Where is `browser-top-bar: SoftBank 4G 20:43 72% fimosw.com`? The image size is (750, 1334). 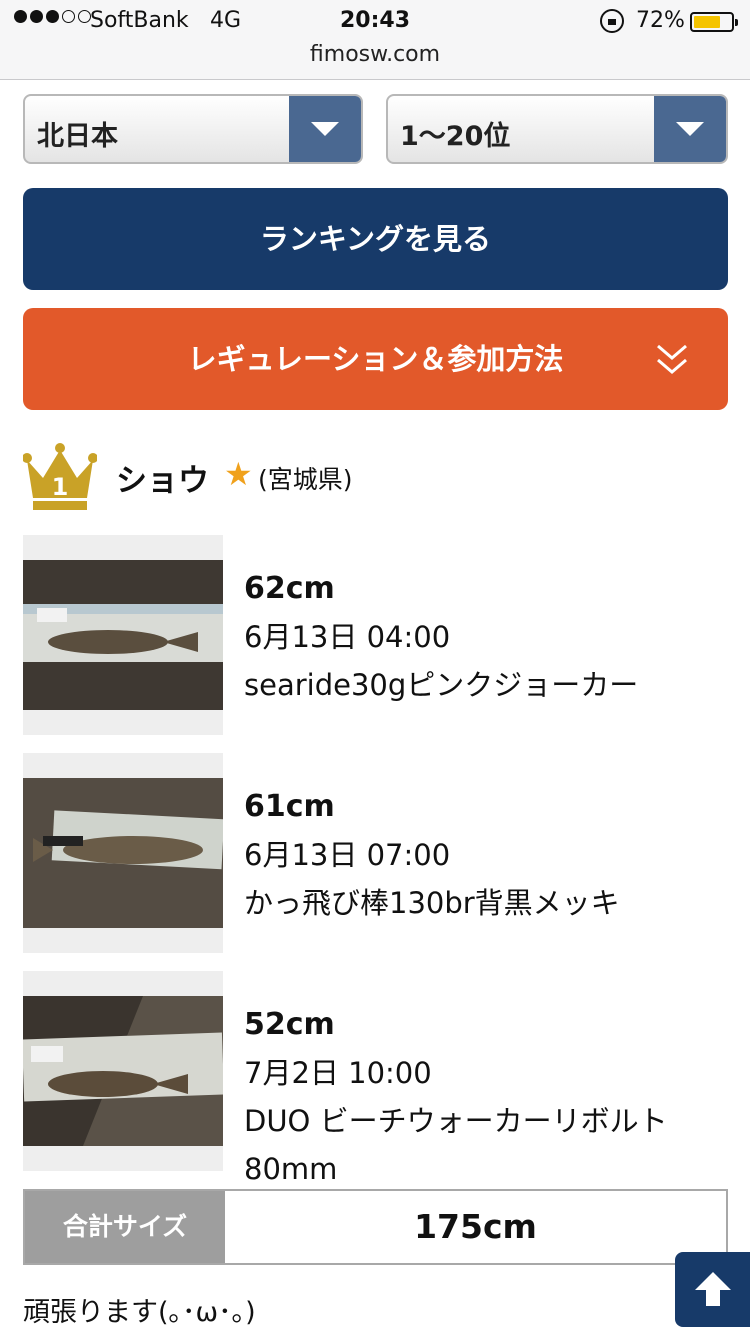
browser-top-bar: SoftBank 4G 20:43 72% fimosw.com is located at coordinates (375, 40).